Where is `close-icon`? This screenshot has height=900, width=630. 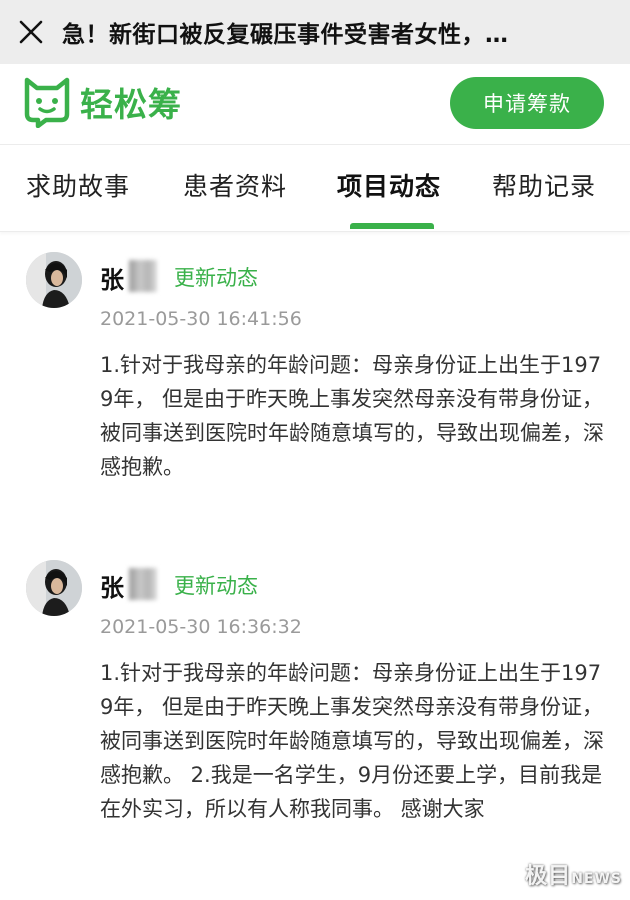 close-icon is located at coordinates (31, 32).